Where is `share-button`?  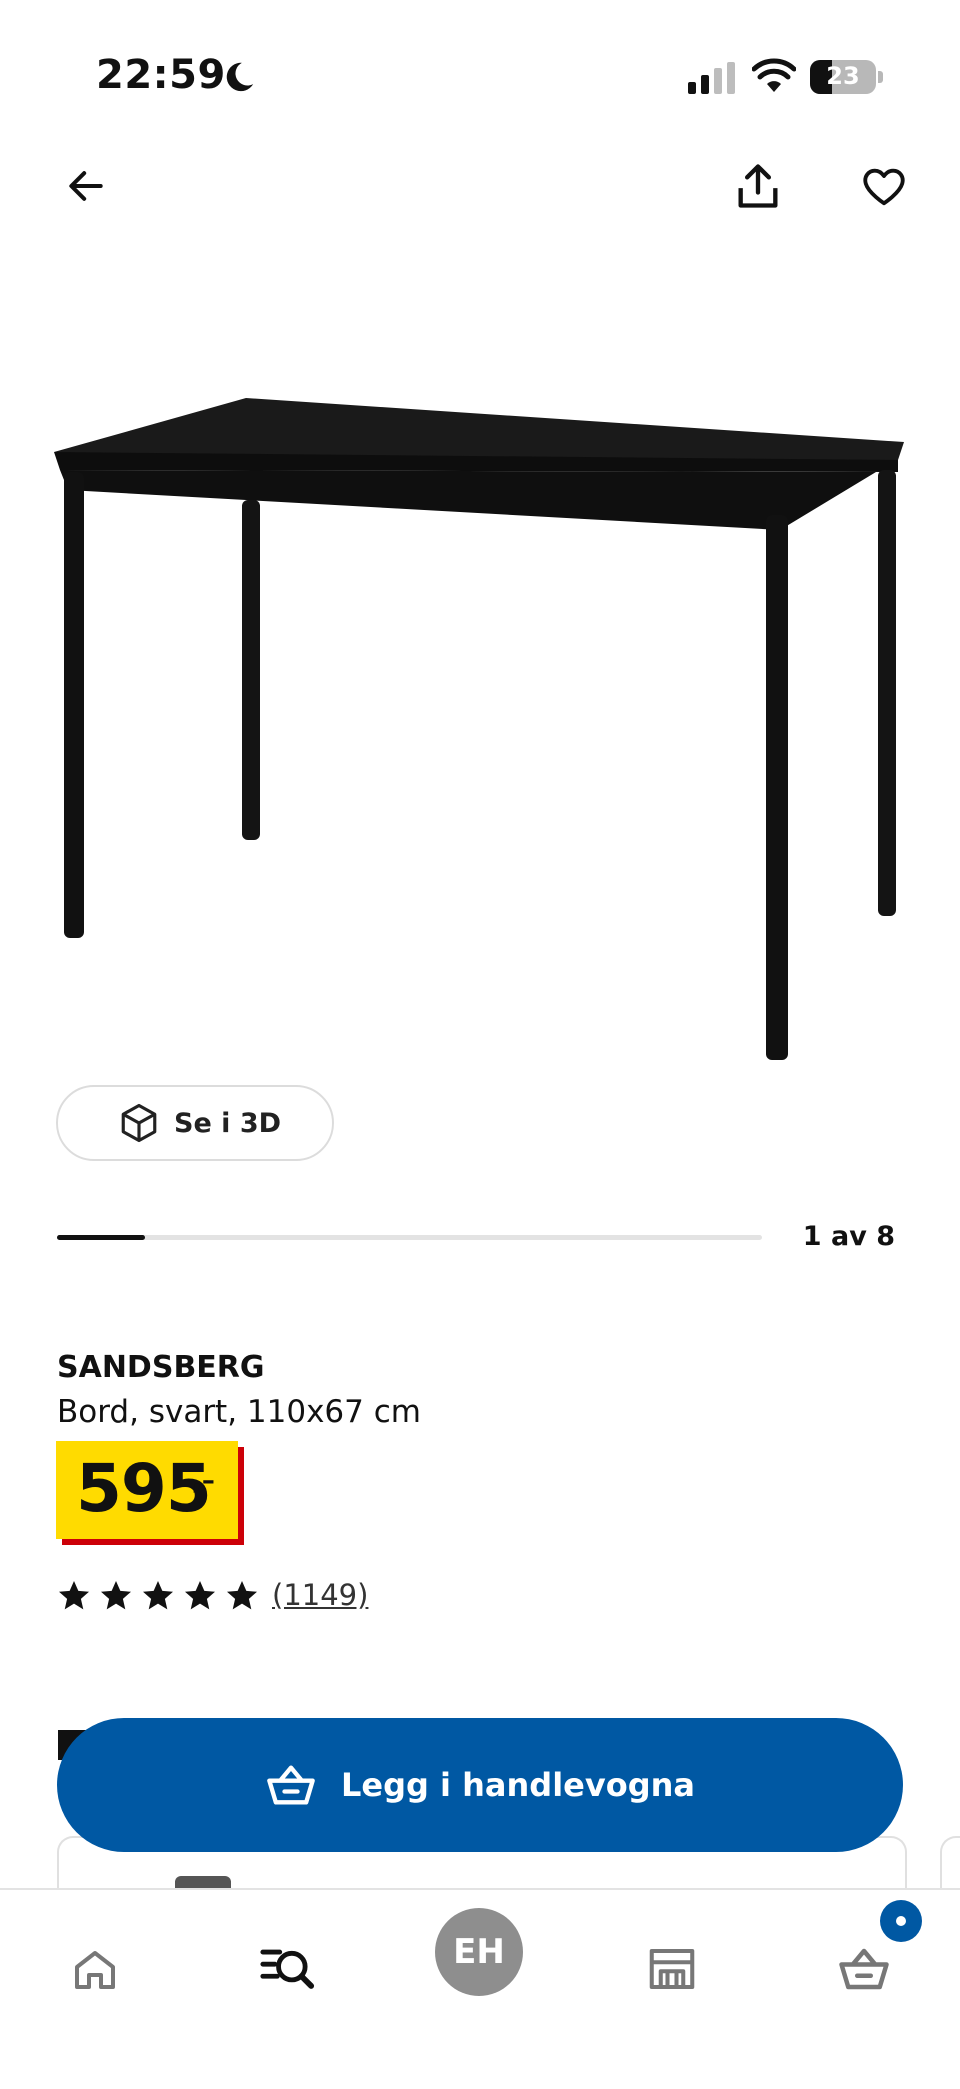 share-button is located at coordinates (758, 186).